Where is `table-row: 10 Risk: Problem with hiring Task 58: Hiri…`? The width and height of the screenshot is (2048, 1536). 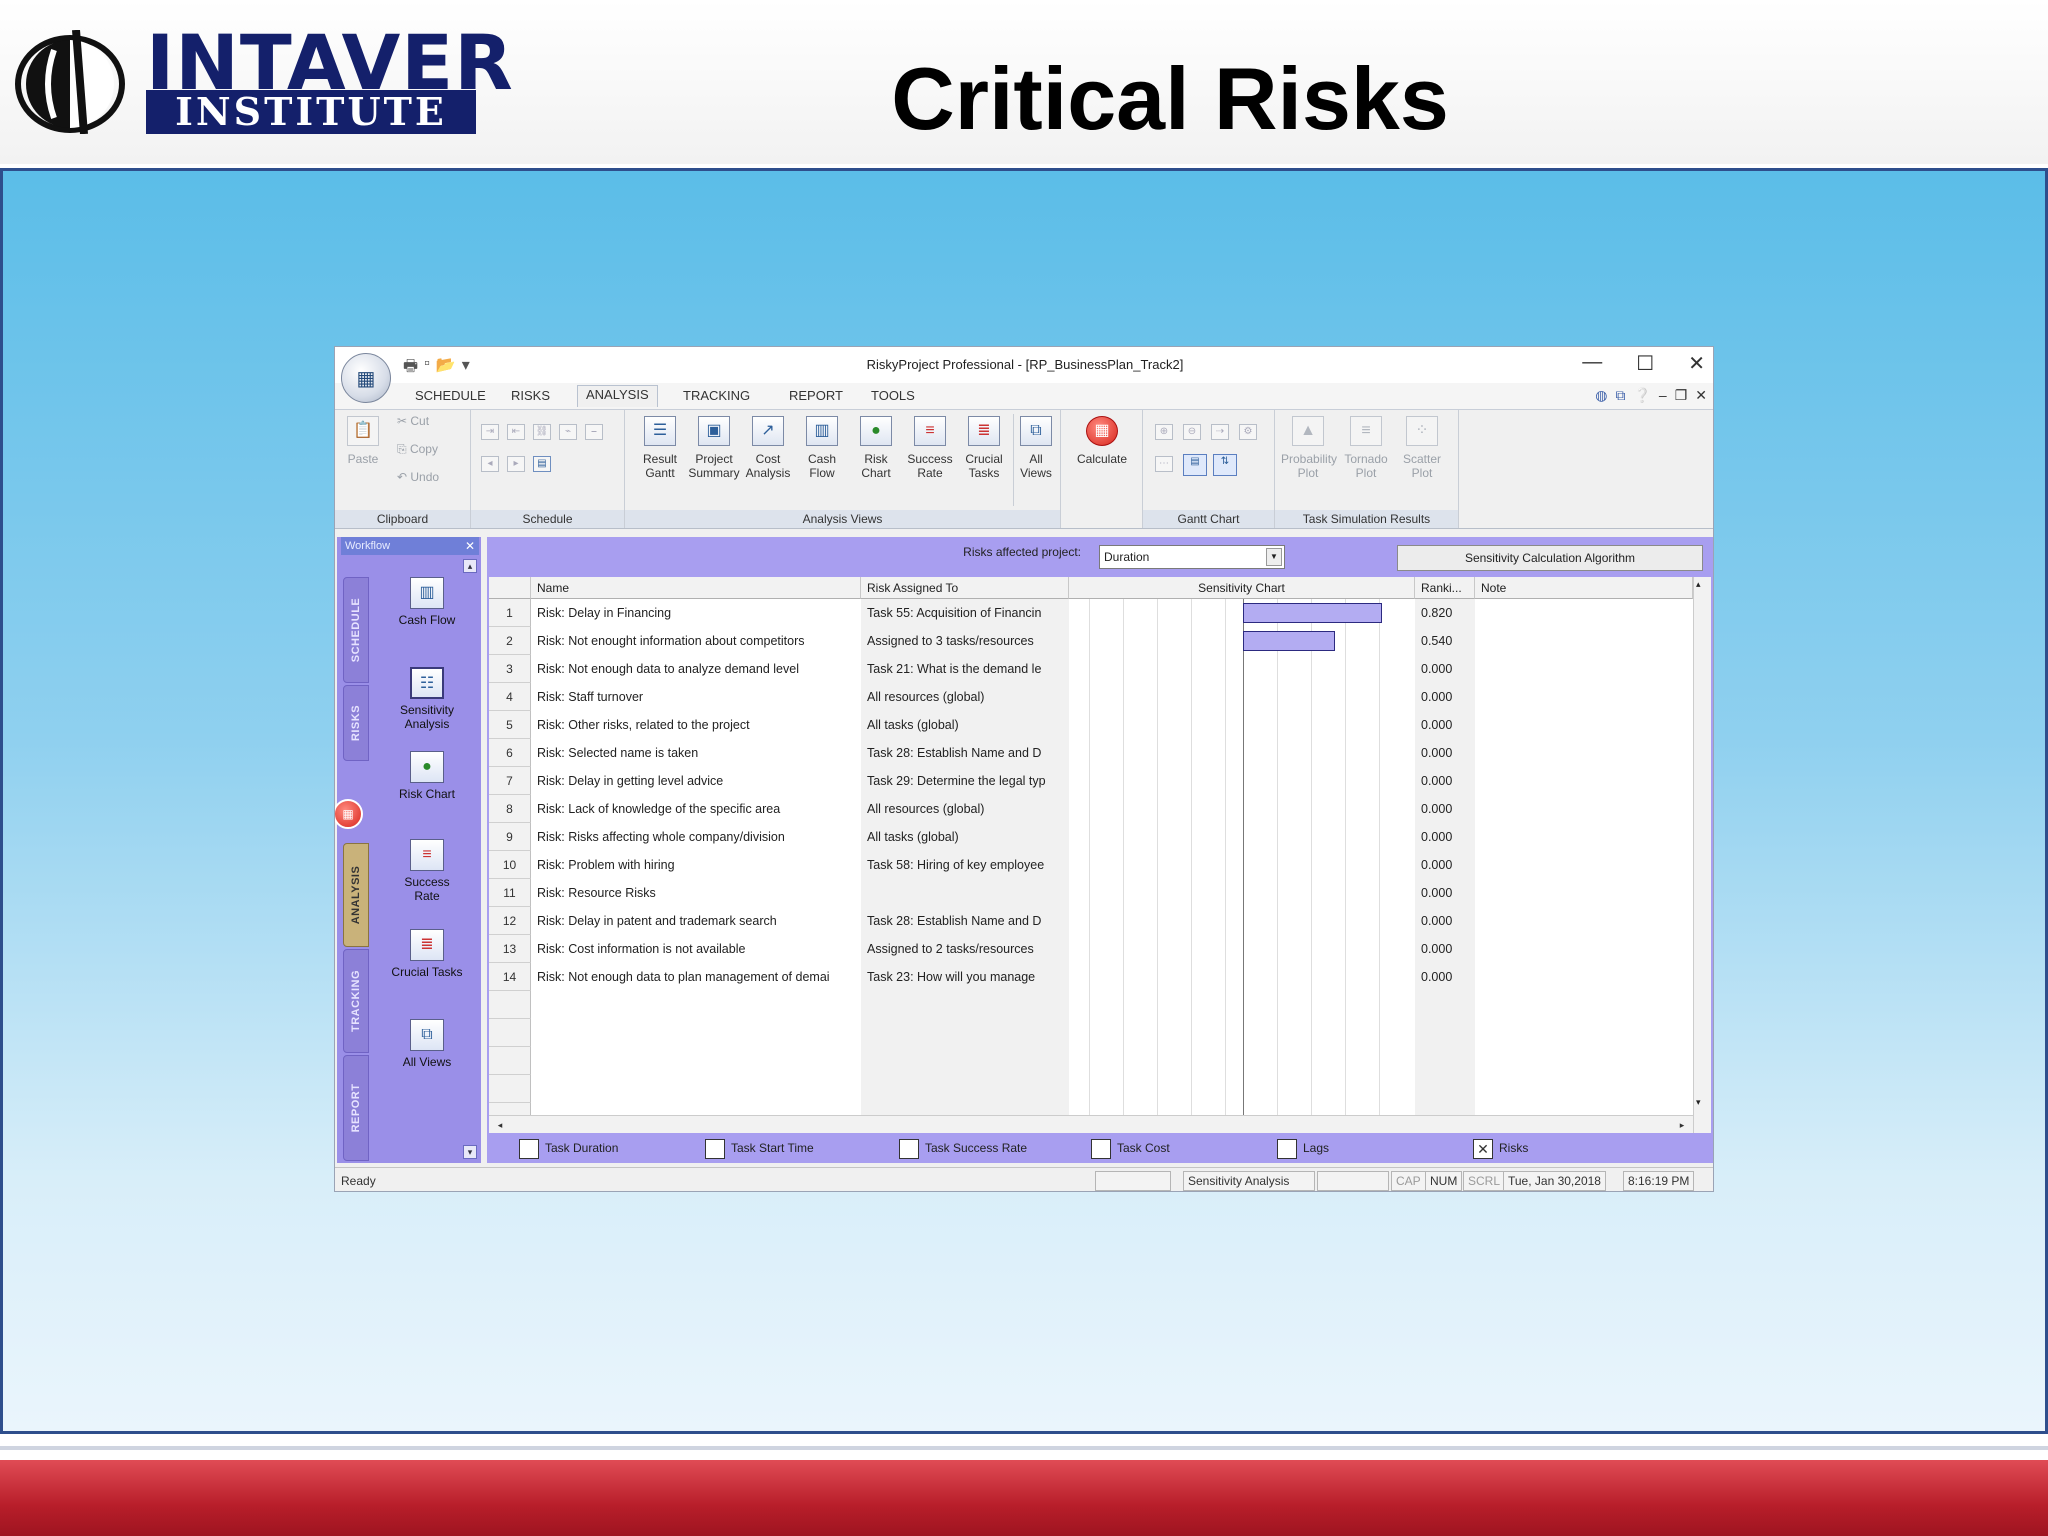
table-row: 10 Risk: Problem with hiring Task 58: Hiri… is located at coordinates (1100, 865).